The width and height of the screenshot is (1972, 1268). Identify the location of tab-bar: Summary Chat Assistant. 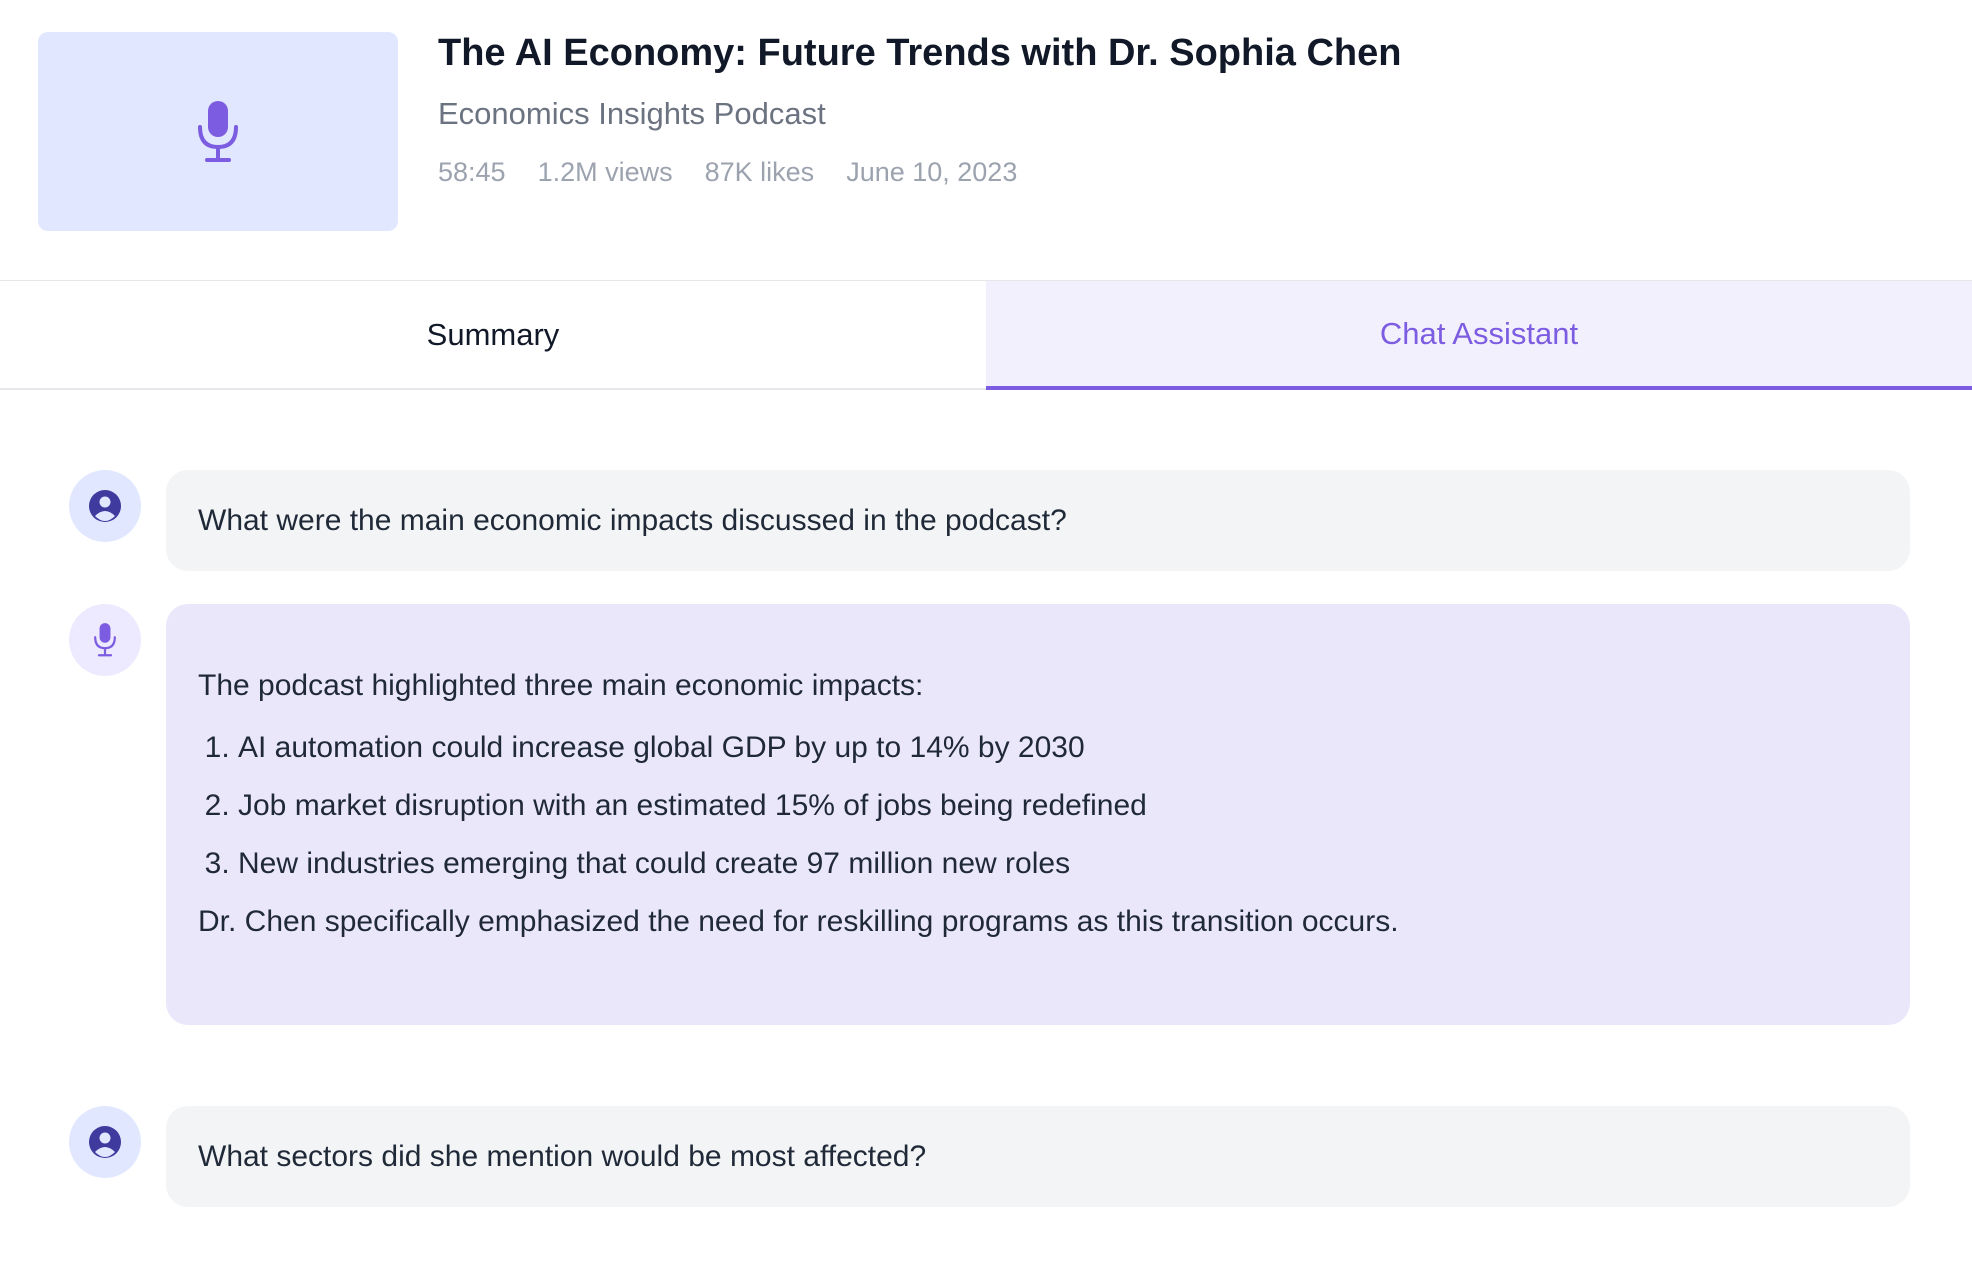
(986, 335).